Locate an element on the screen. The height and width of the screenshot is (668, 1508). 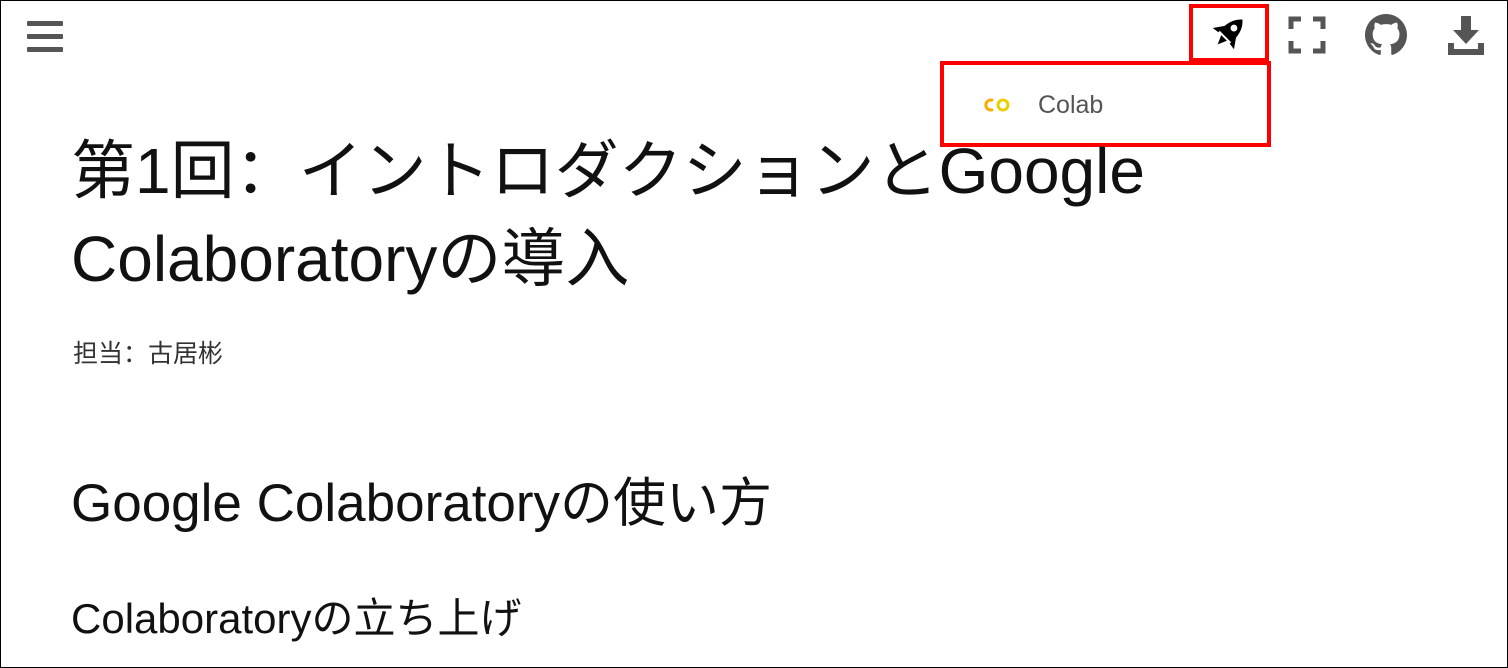
rocket-icon is located at coordinates (1227, 34).